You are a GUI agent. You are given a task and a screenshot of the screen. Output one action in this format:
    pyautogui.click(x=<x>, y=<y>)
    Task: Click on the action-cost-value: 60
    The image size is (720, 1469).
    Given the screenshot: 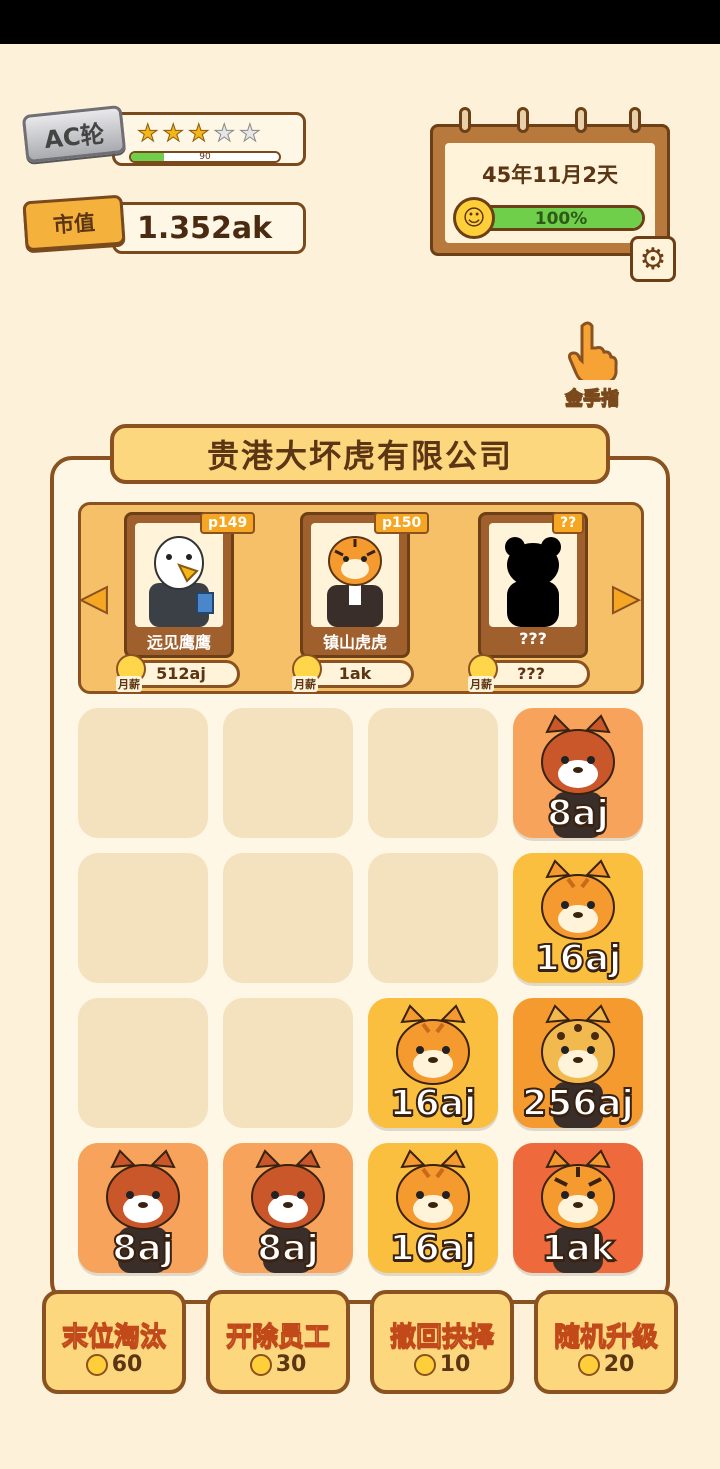 What is the action you would take?
    pyautogui.click(x=127, y=1364)
    